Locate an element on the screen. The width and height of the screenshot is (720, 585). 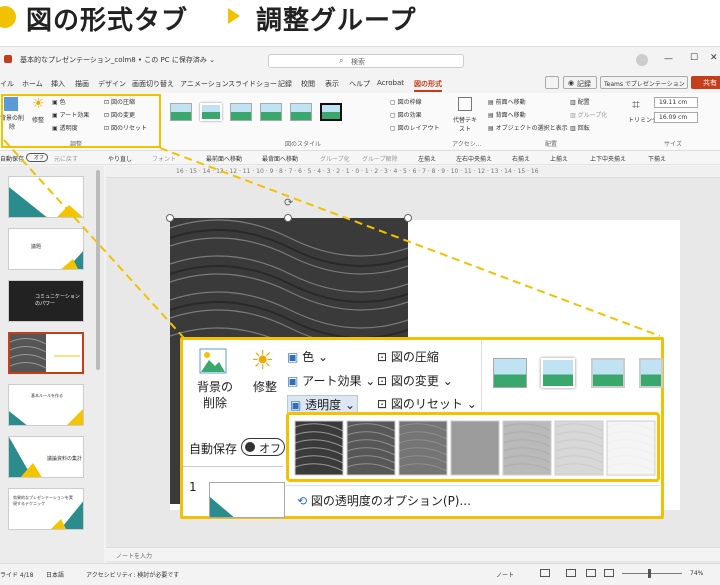
color-label: 色 is located at coordinates (308, 357).